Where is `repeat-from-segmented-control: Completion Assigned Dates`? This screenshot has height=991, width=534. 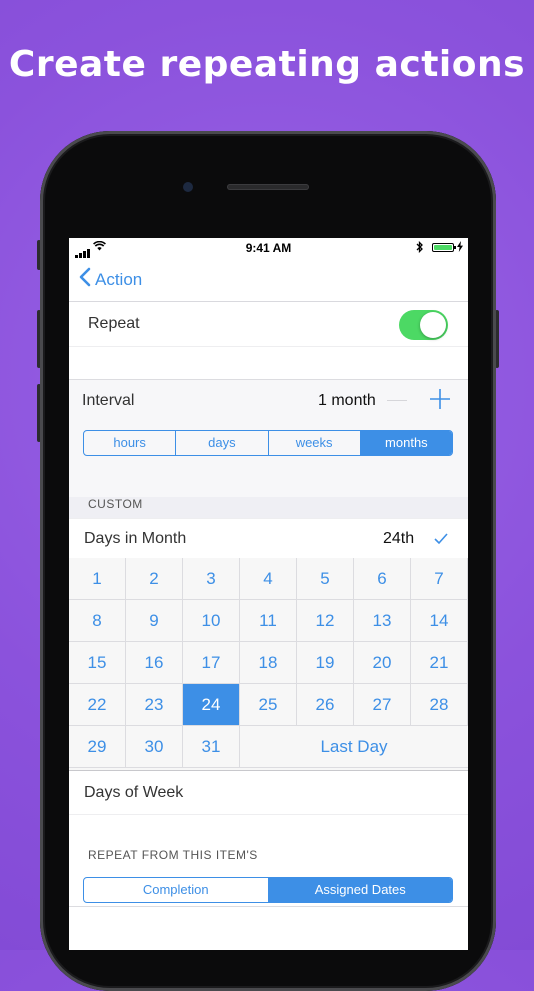
repeat-from-segmented-control: Completion Assigned Dates is located at coordinates (268, 890).